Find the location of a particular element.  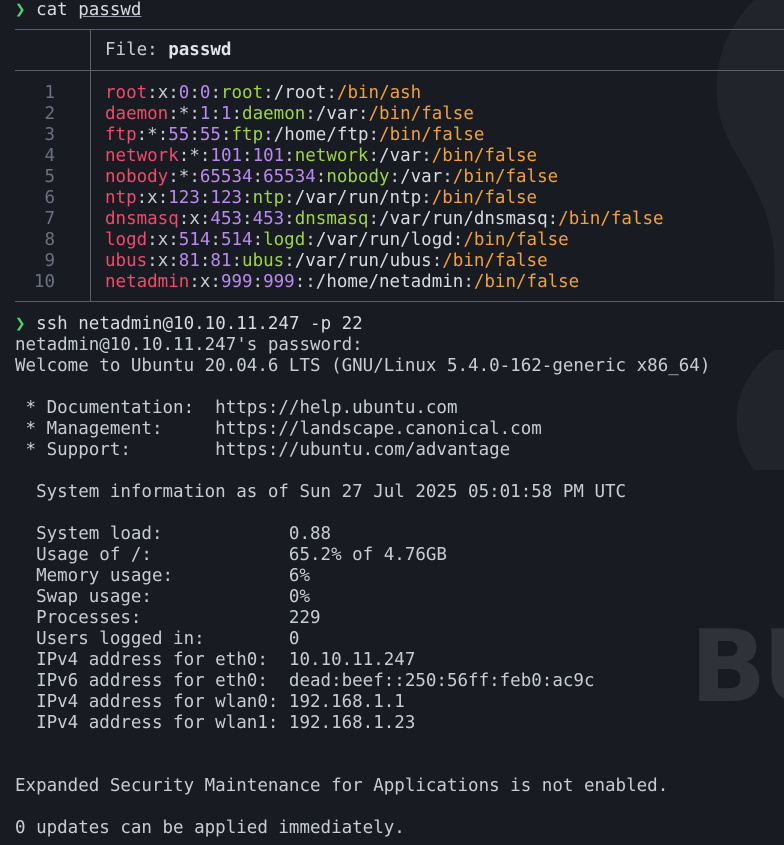

line-number: 7 is located at coordinates (49, 219).